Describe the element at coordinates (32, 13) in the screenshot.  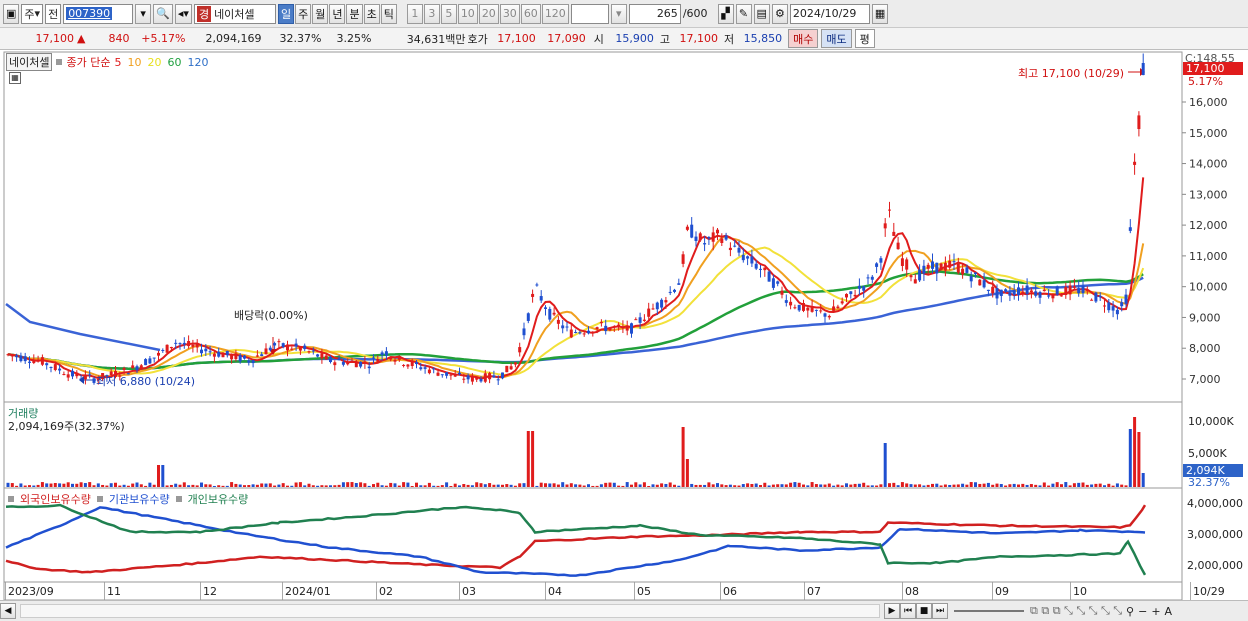
I see `market-select: 주 ▾` at that location.